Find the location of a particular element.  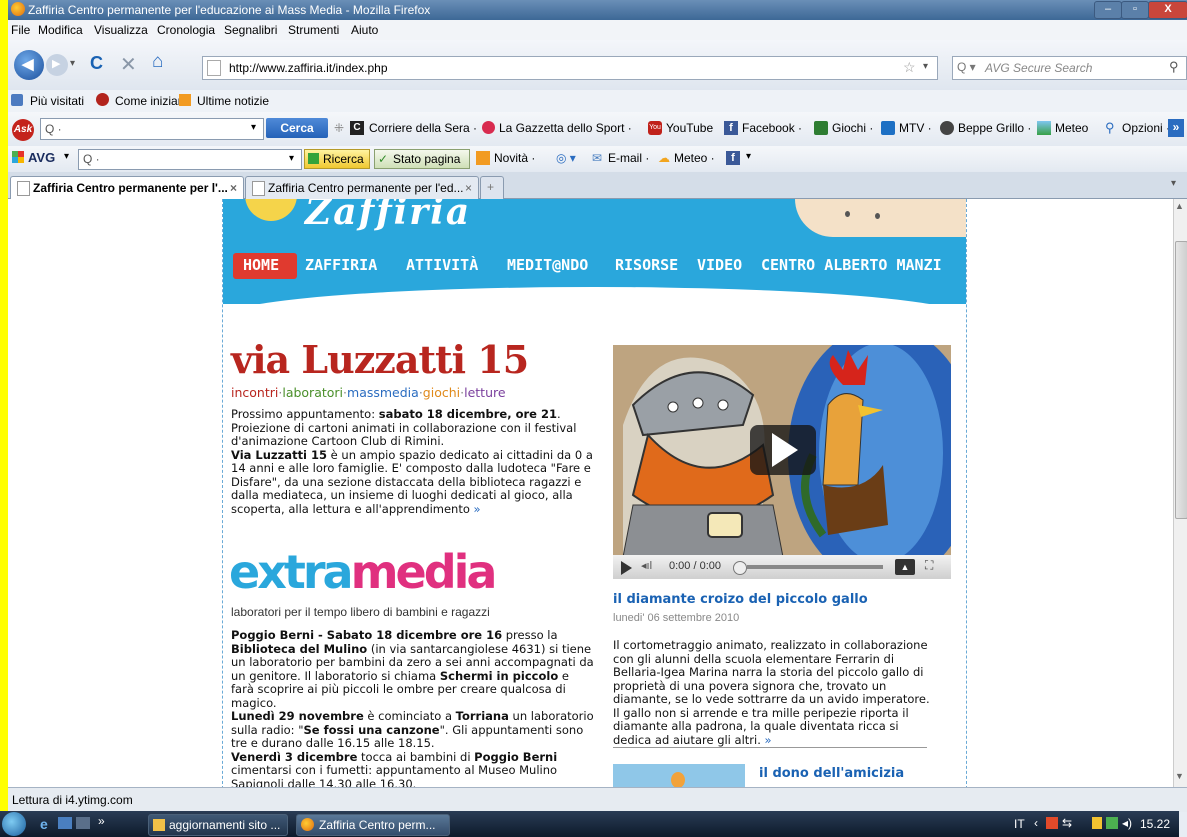

video-more-link: » is located at coordinates (768, 740).